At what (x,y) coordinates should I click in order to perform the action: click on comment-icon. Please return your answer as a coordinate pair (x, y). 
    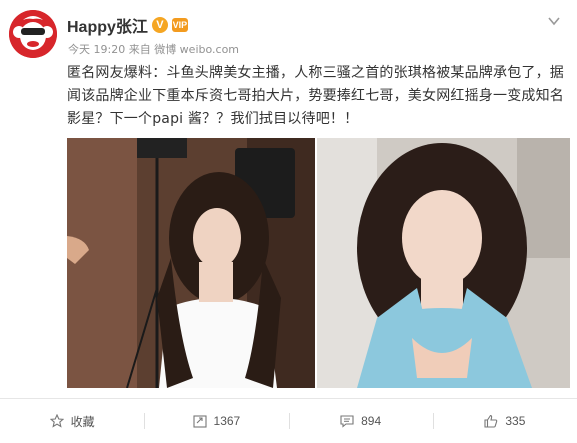
    Looking at the image, I should click on (347, 421).